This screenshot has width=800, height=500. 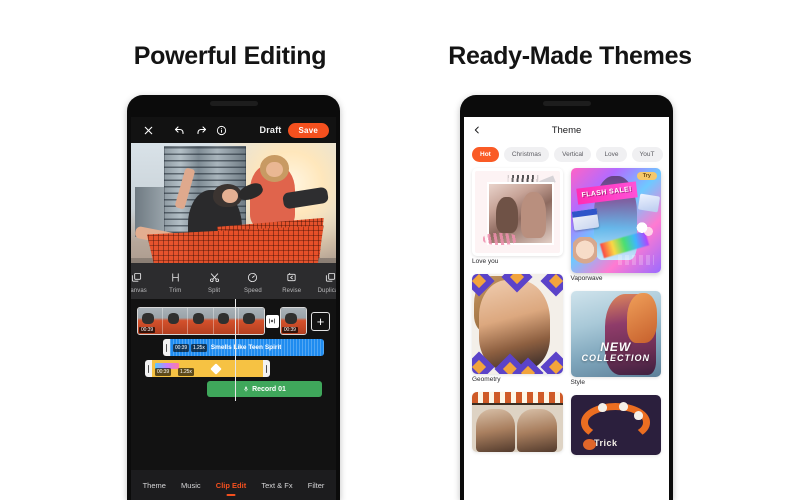 I want to click on theme-thumbnail-geometry, so click(x=517, y=324).